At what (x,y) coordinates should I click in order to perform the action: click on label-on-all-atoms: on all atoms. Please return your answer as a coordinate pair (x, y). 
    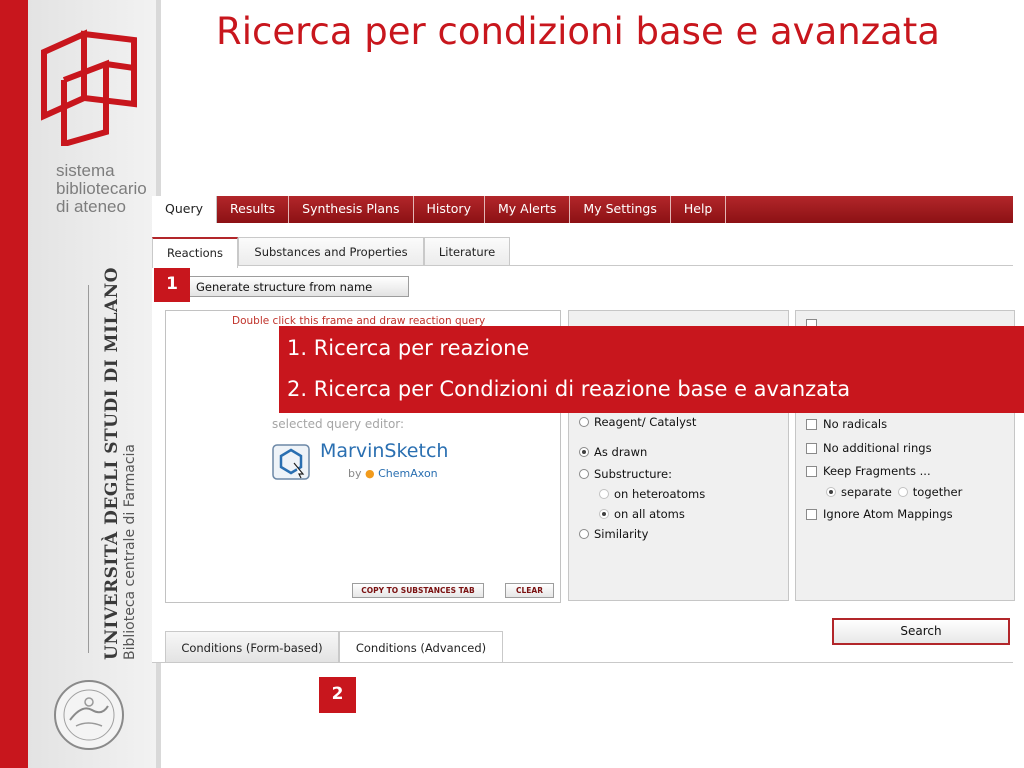
    Looking at the image, I should click on (649, 514).